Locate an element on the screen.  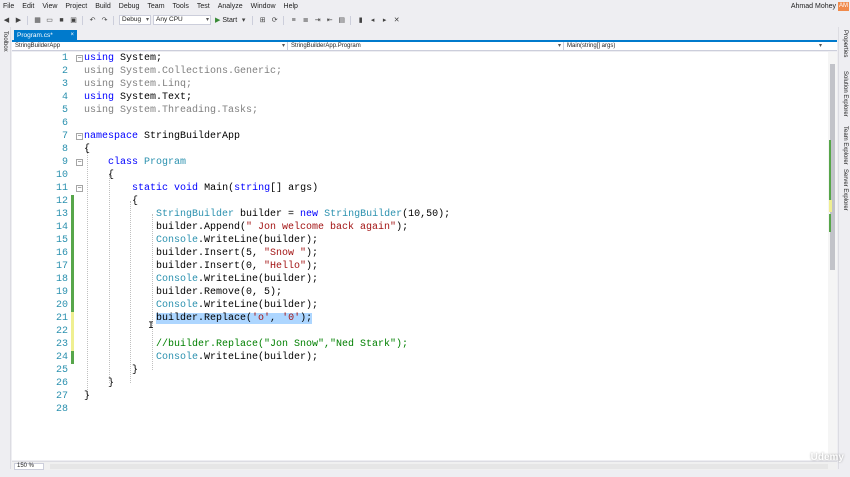
line-number: 4 is located at coordinates (64, 97).